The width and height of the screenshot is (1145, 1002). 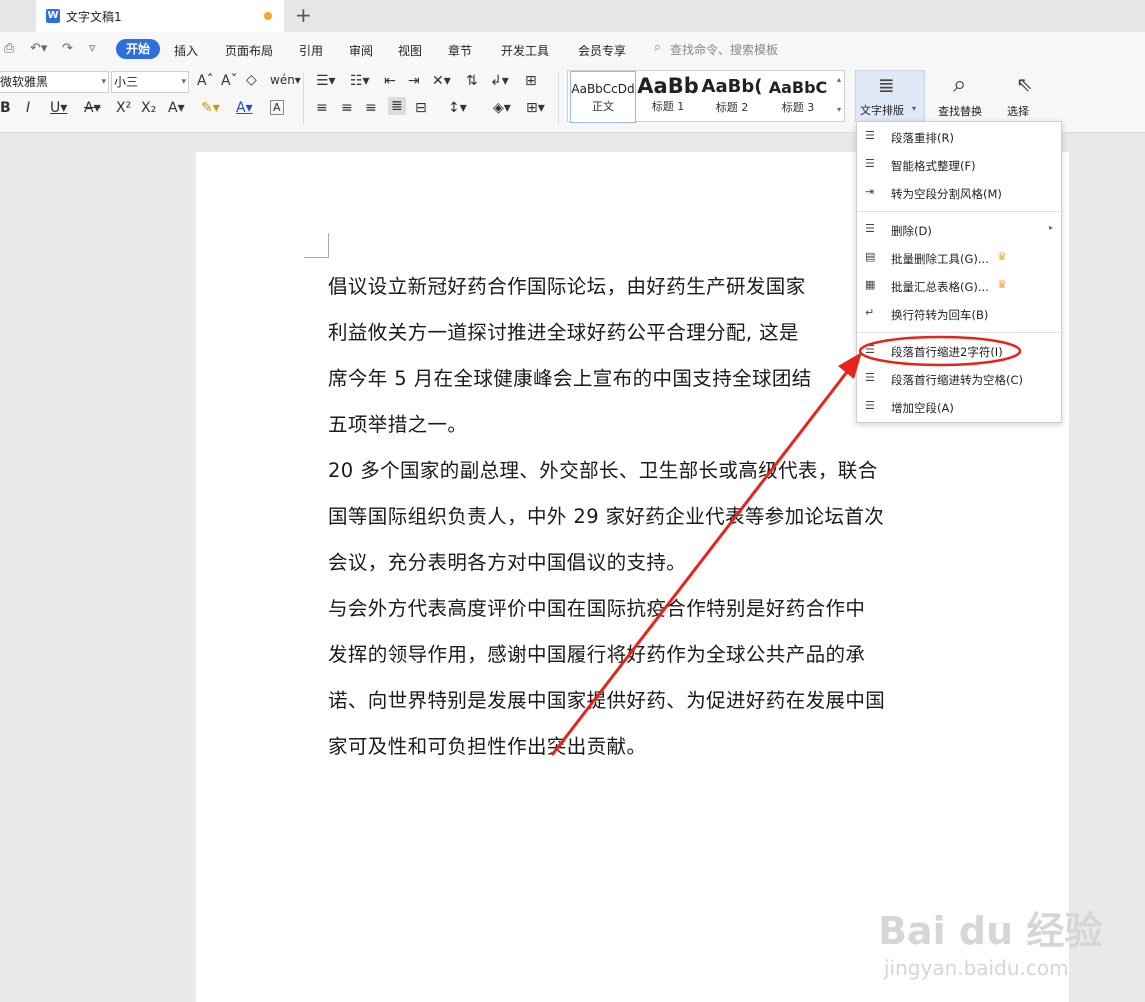 What do you see at coordinates (150, 82) in the screenshot?
I see `font-size-select: 小三 ▾` at bounding box center [150, 82].